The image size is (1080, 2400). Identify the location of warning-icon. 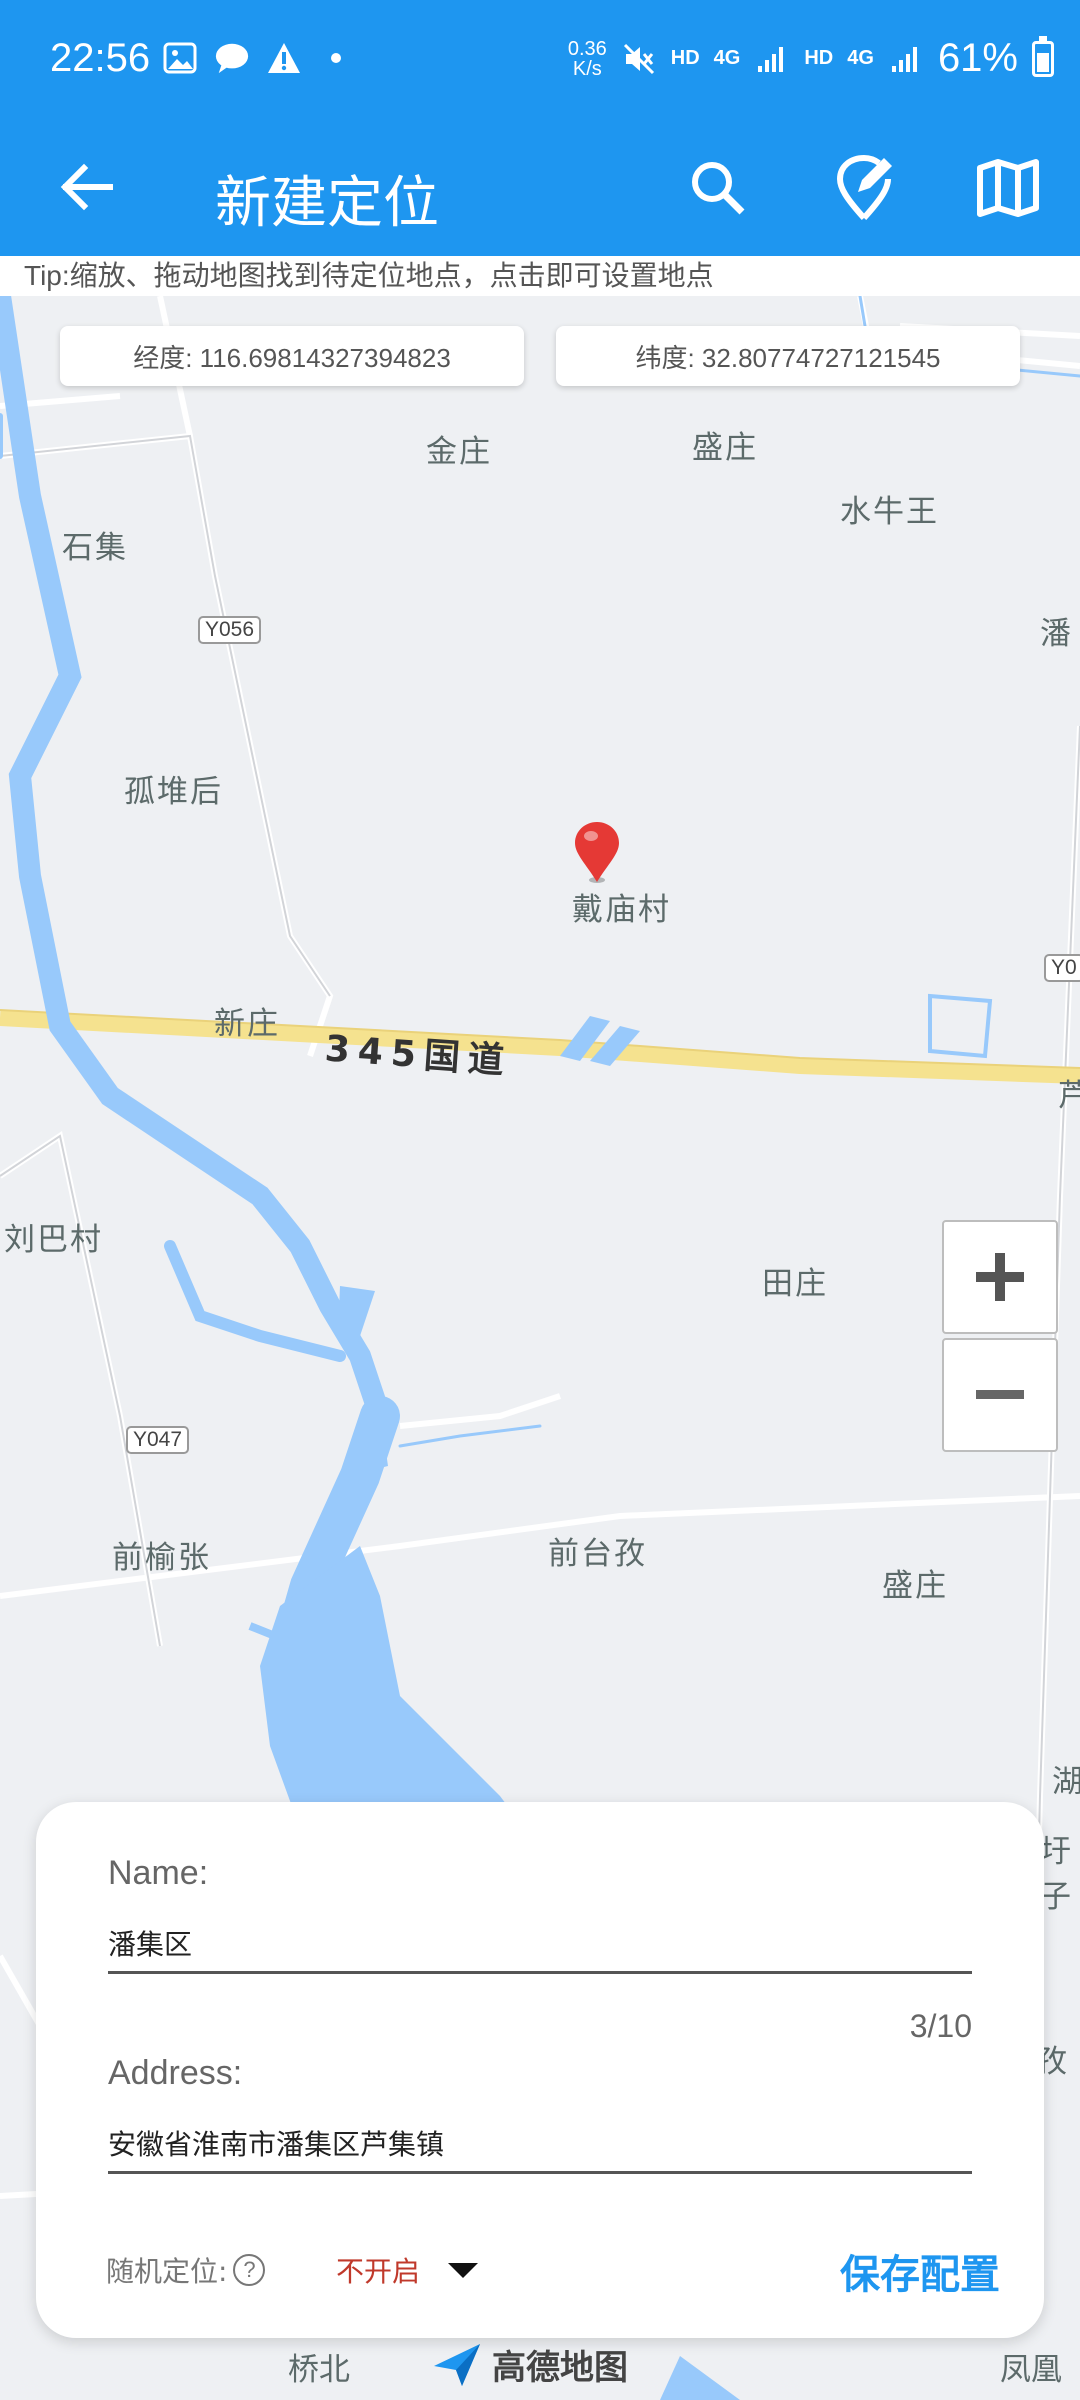
(284, 58).